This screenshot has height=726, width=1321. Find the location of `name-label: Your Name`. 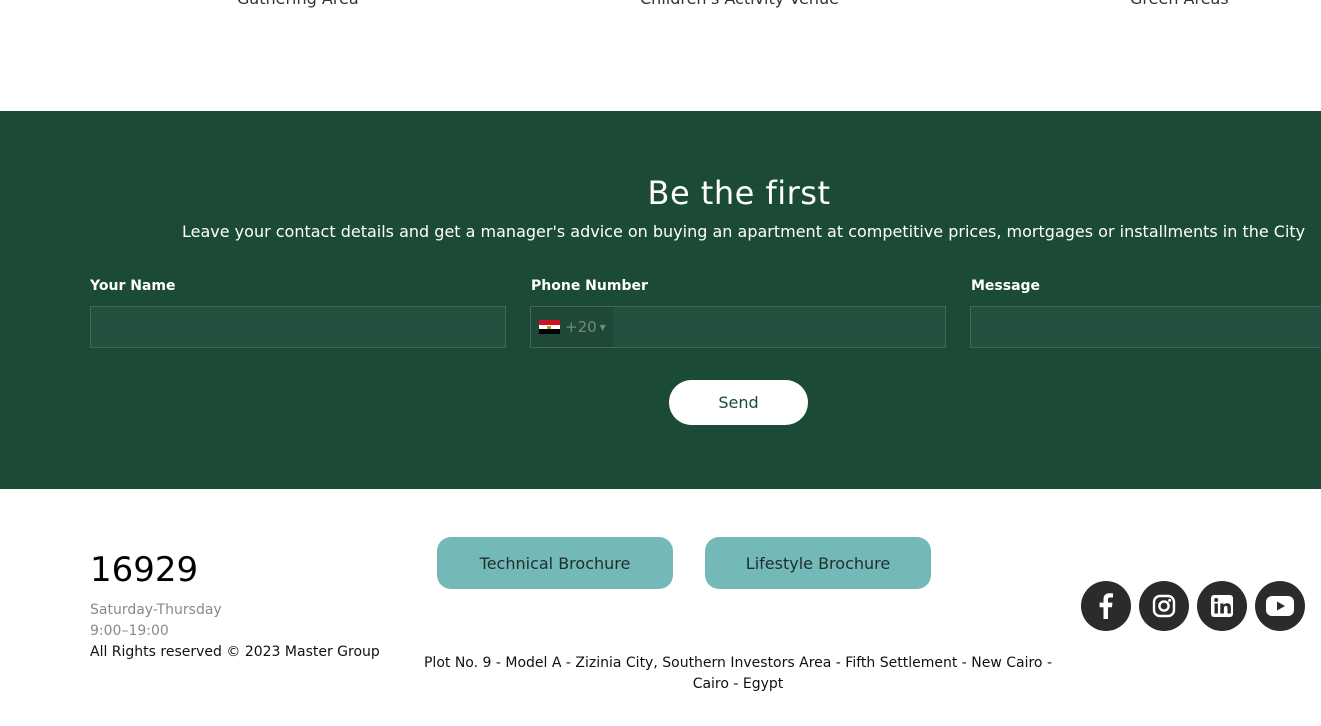

name-label: Your Name is located at coordinates (133, 286).